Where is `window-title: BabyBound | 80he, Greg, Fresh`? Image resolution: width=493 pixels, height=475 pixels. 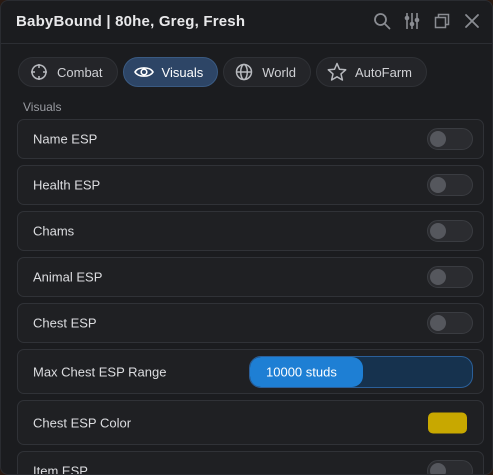
window-title: BabyBound | 80he, Greg, Fresh is located at coordinates (131, 21).